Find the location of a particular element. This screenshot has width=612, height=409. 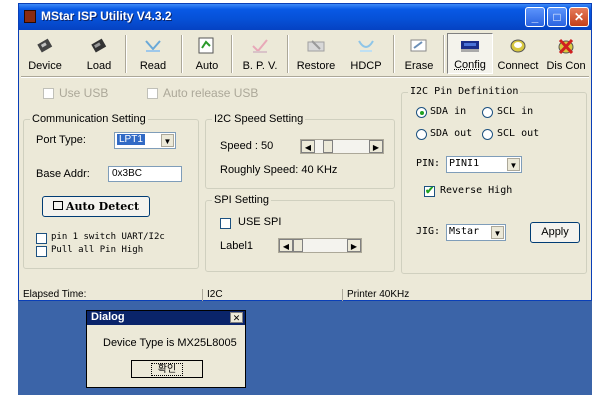

spi-slider: ◀ ▶ is located at coordinates (320, 245).